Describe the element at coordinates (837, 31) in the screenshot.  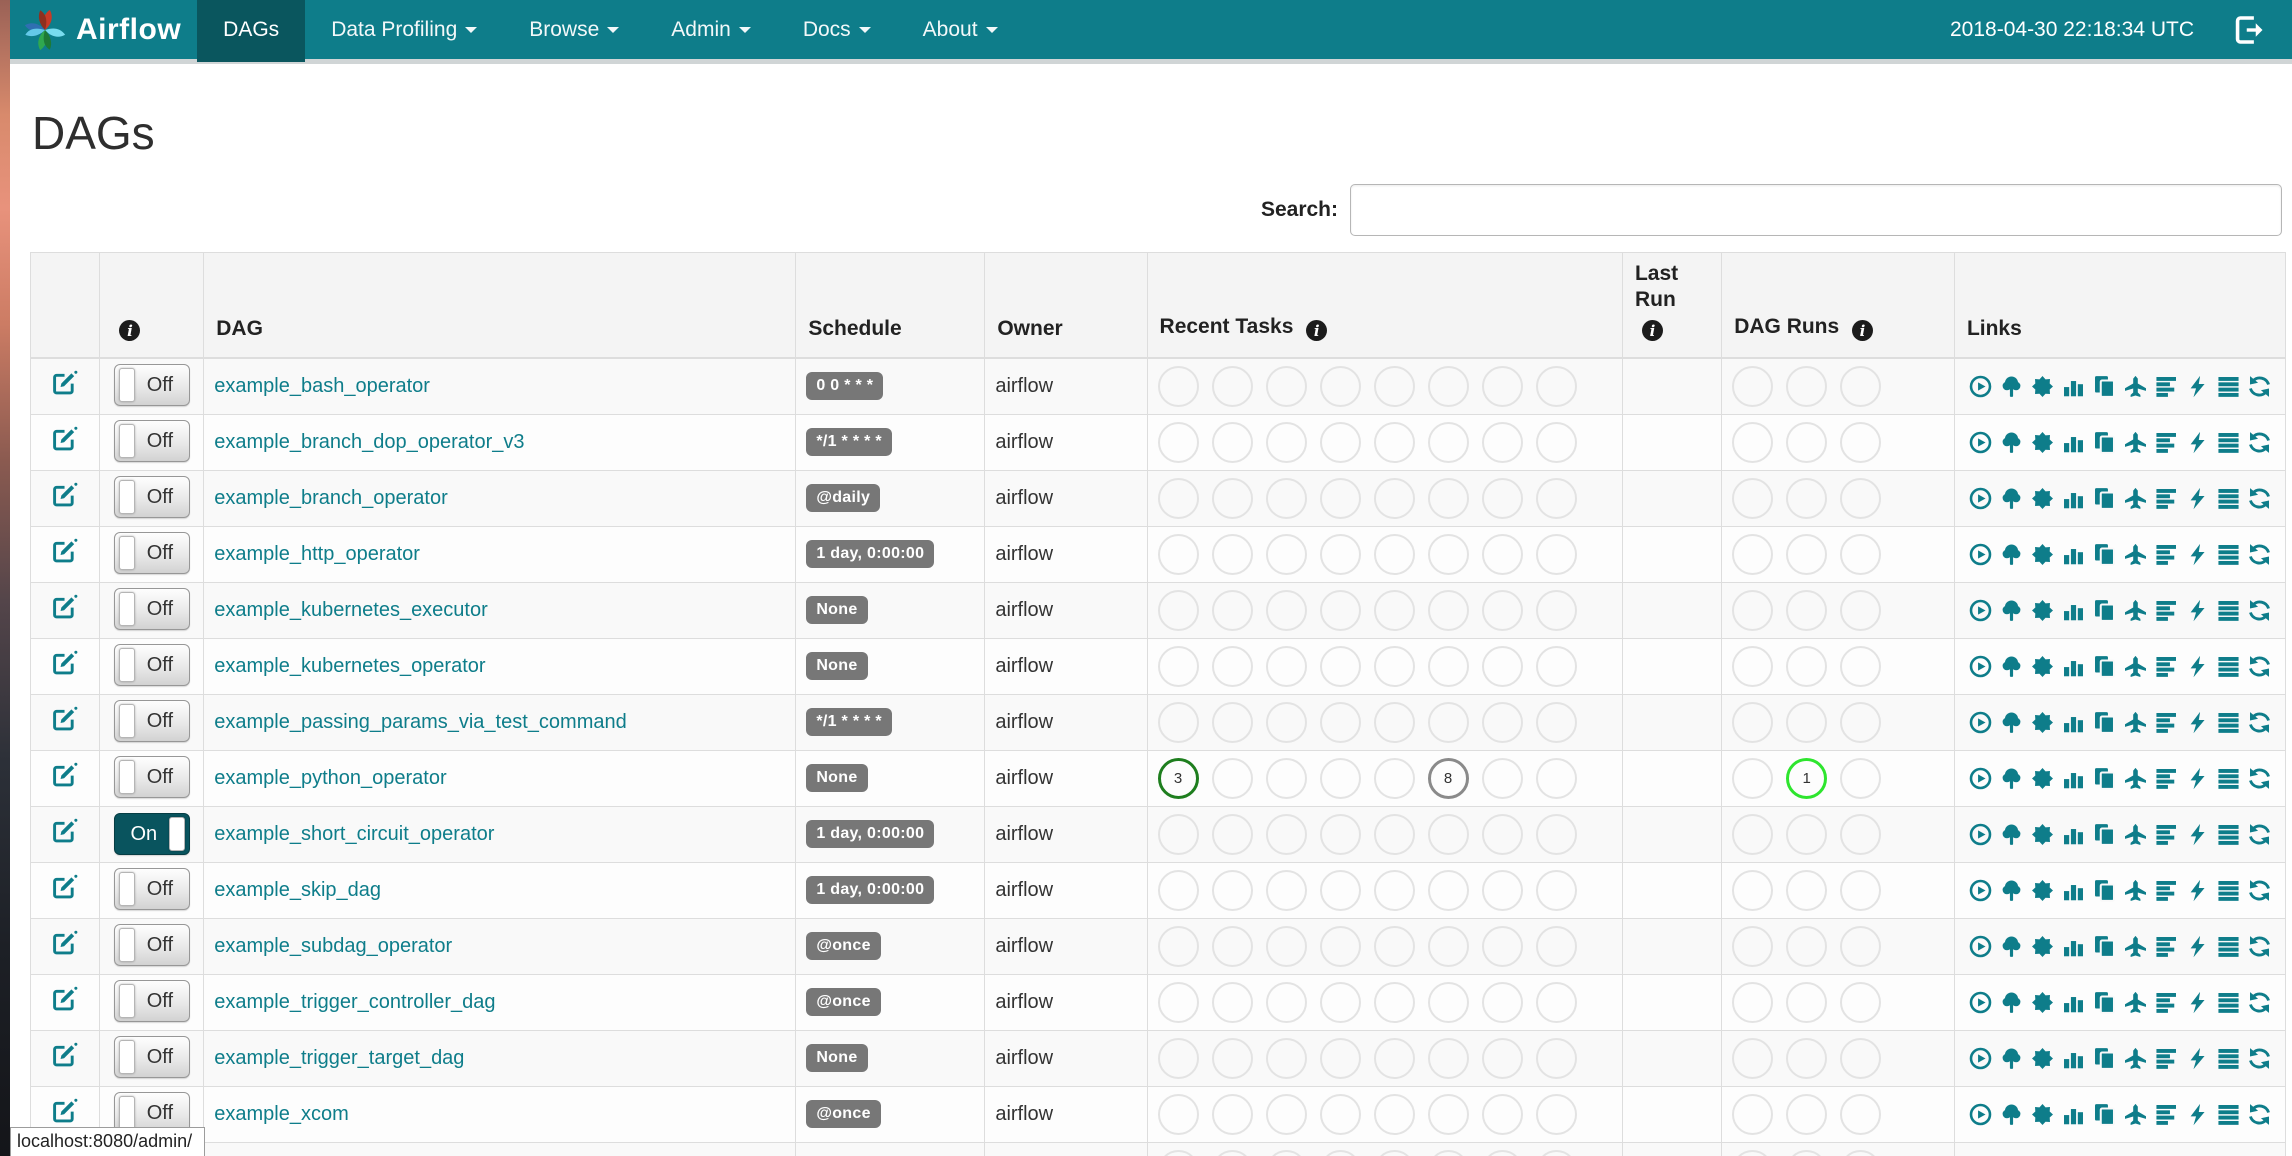
I see `nav-item-docs: Docs` at that location.